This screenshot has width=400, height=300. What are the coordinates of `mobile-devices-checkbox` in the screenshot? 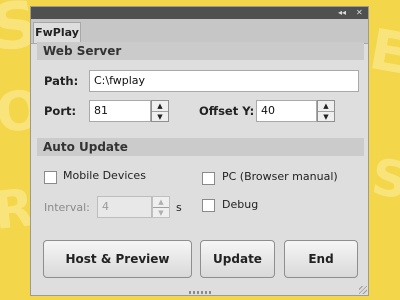 It's located at (50, 177).